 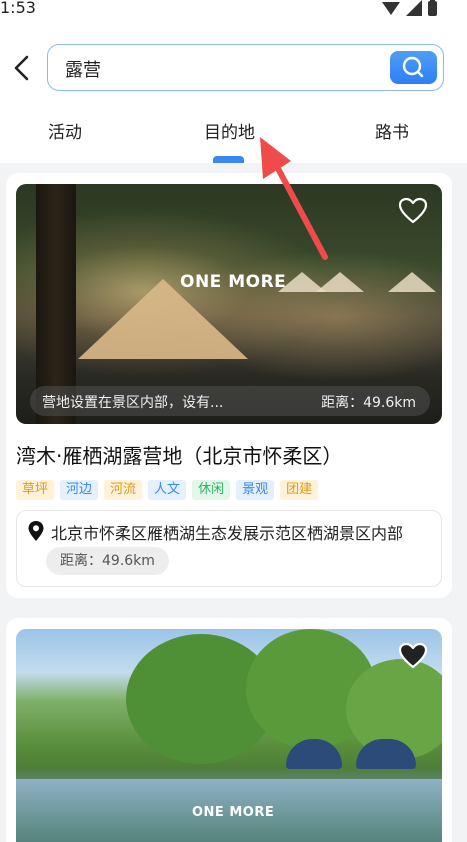 What do you see at coordinates (123, 490) in the screenshot?
I see `tag: 河流` at bounding box center [123, 490].